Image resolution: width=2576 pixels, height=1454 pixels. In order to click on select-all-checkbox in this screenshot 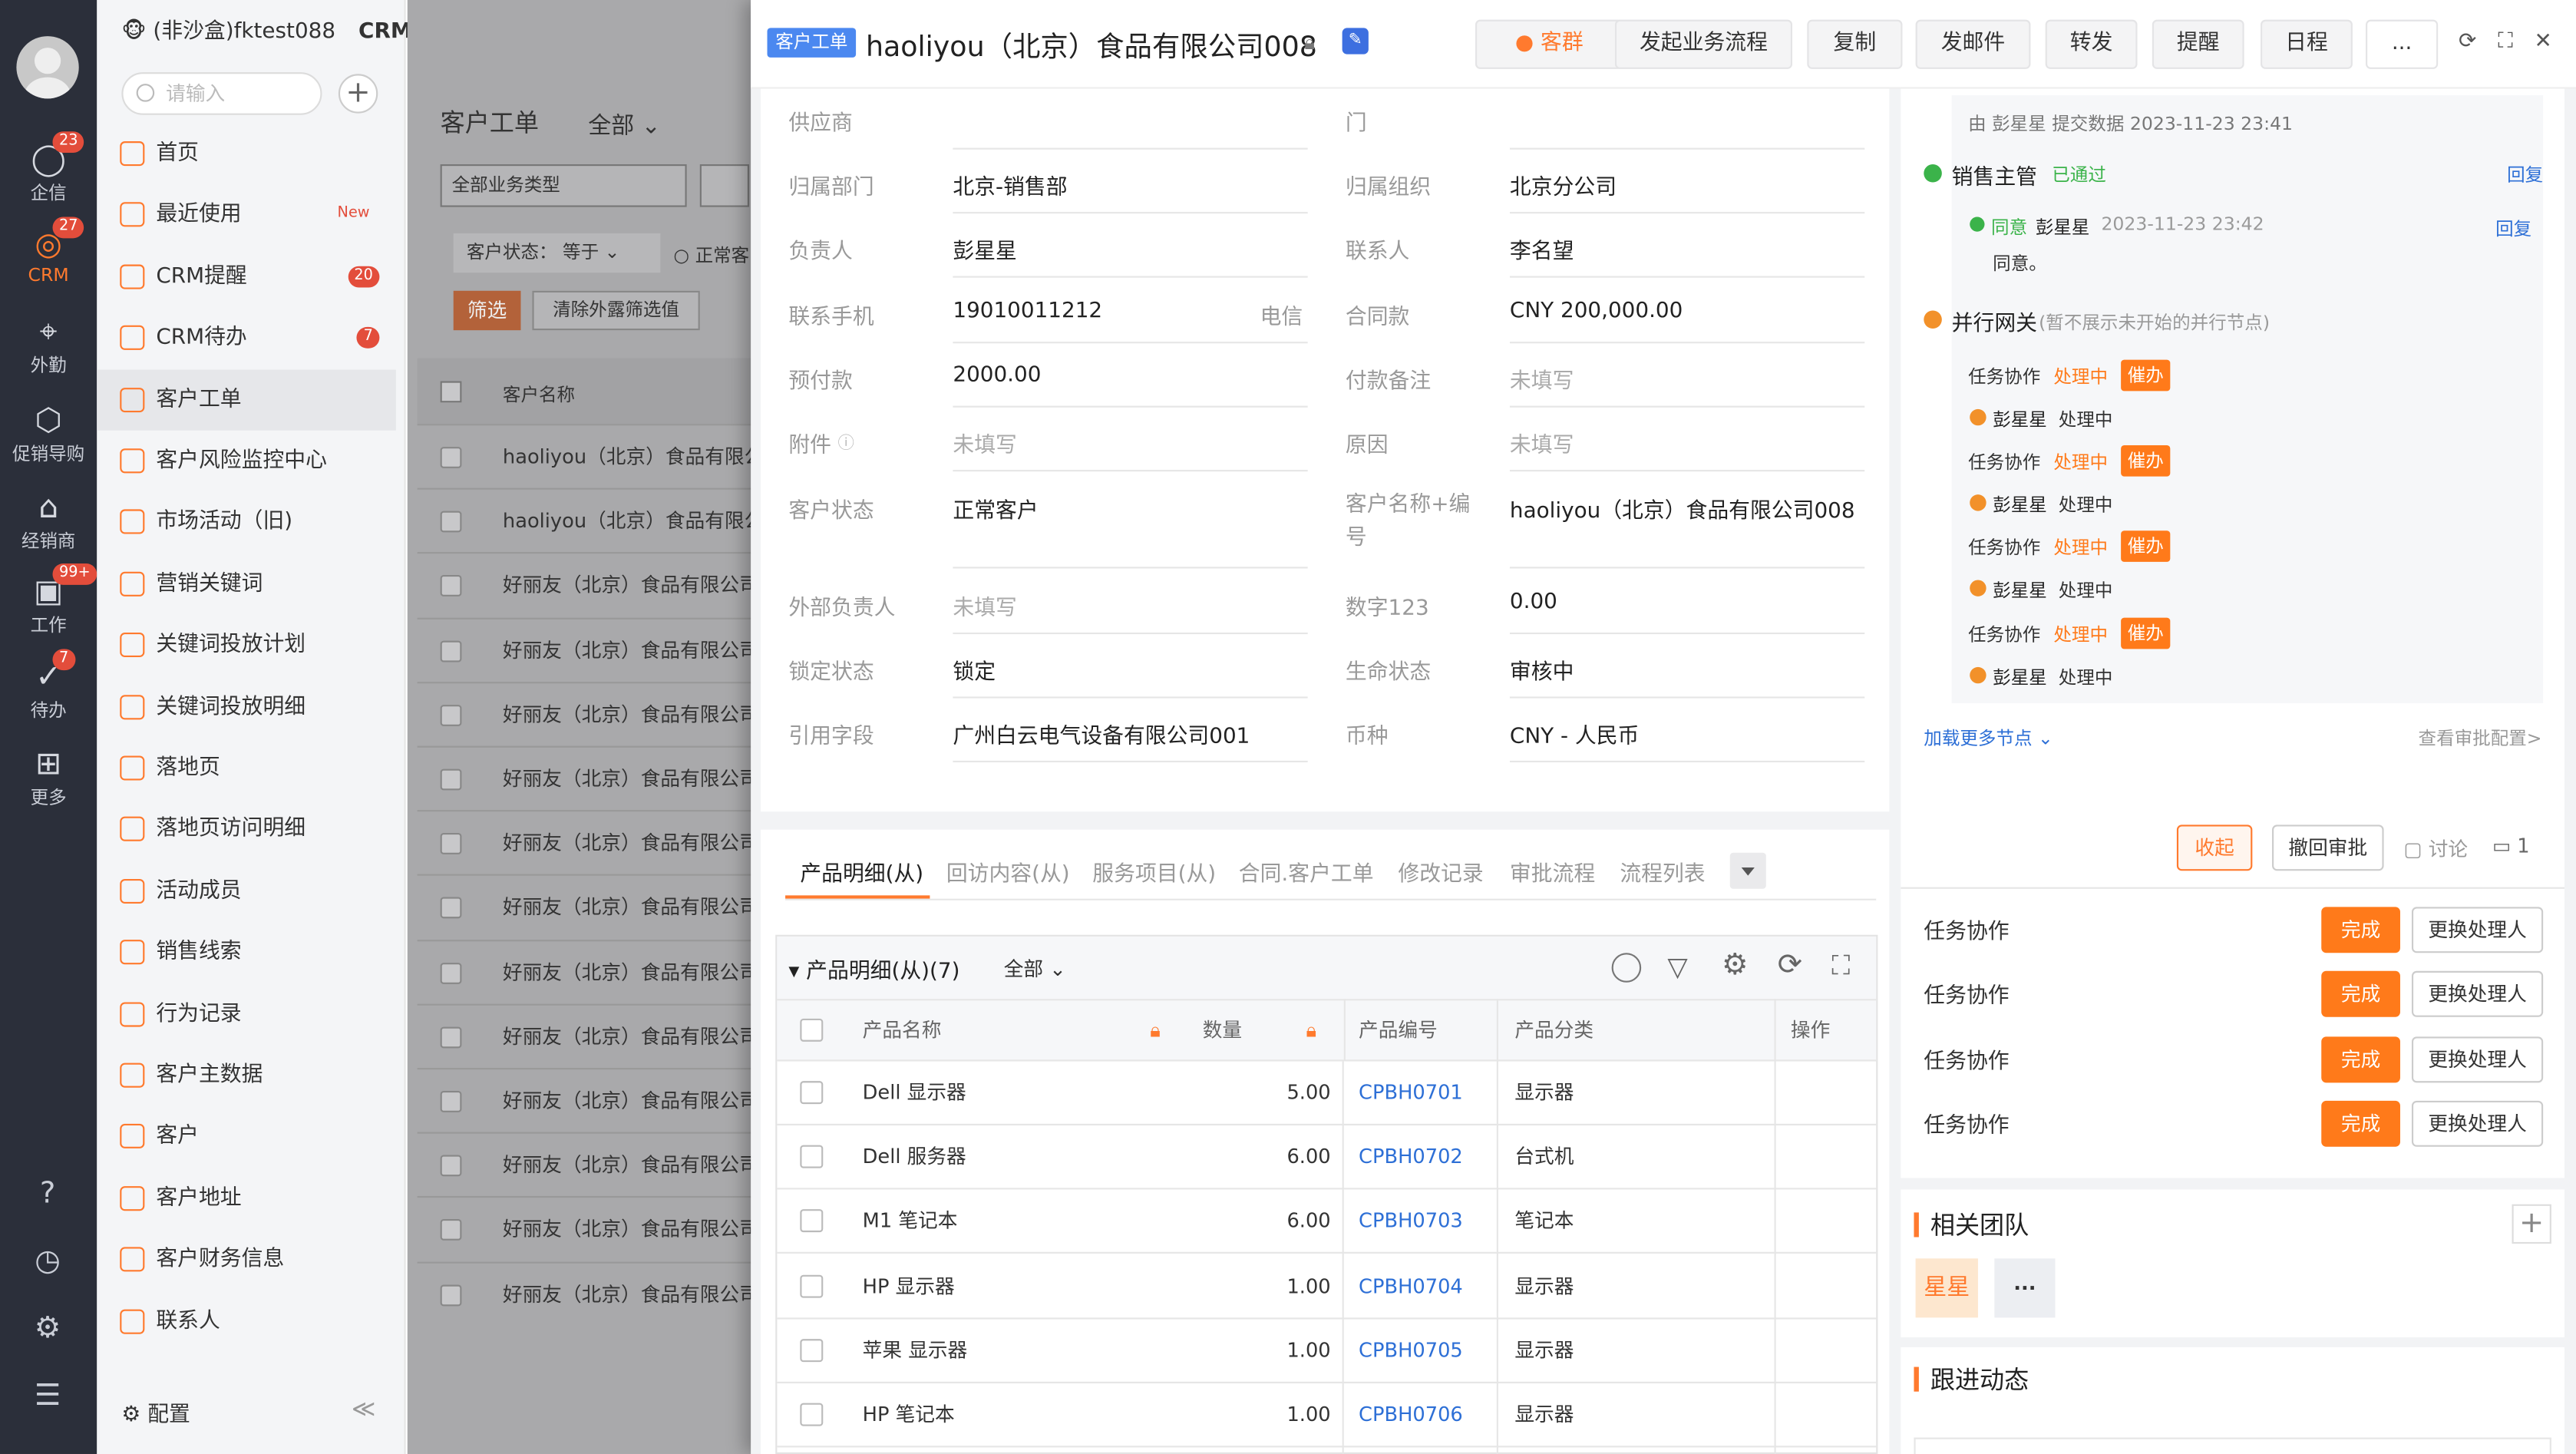, I will do `click(451, 392)`.